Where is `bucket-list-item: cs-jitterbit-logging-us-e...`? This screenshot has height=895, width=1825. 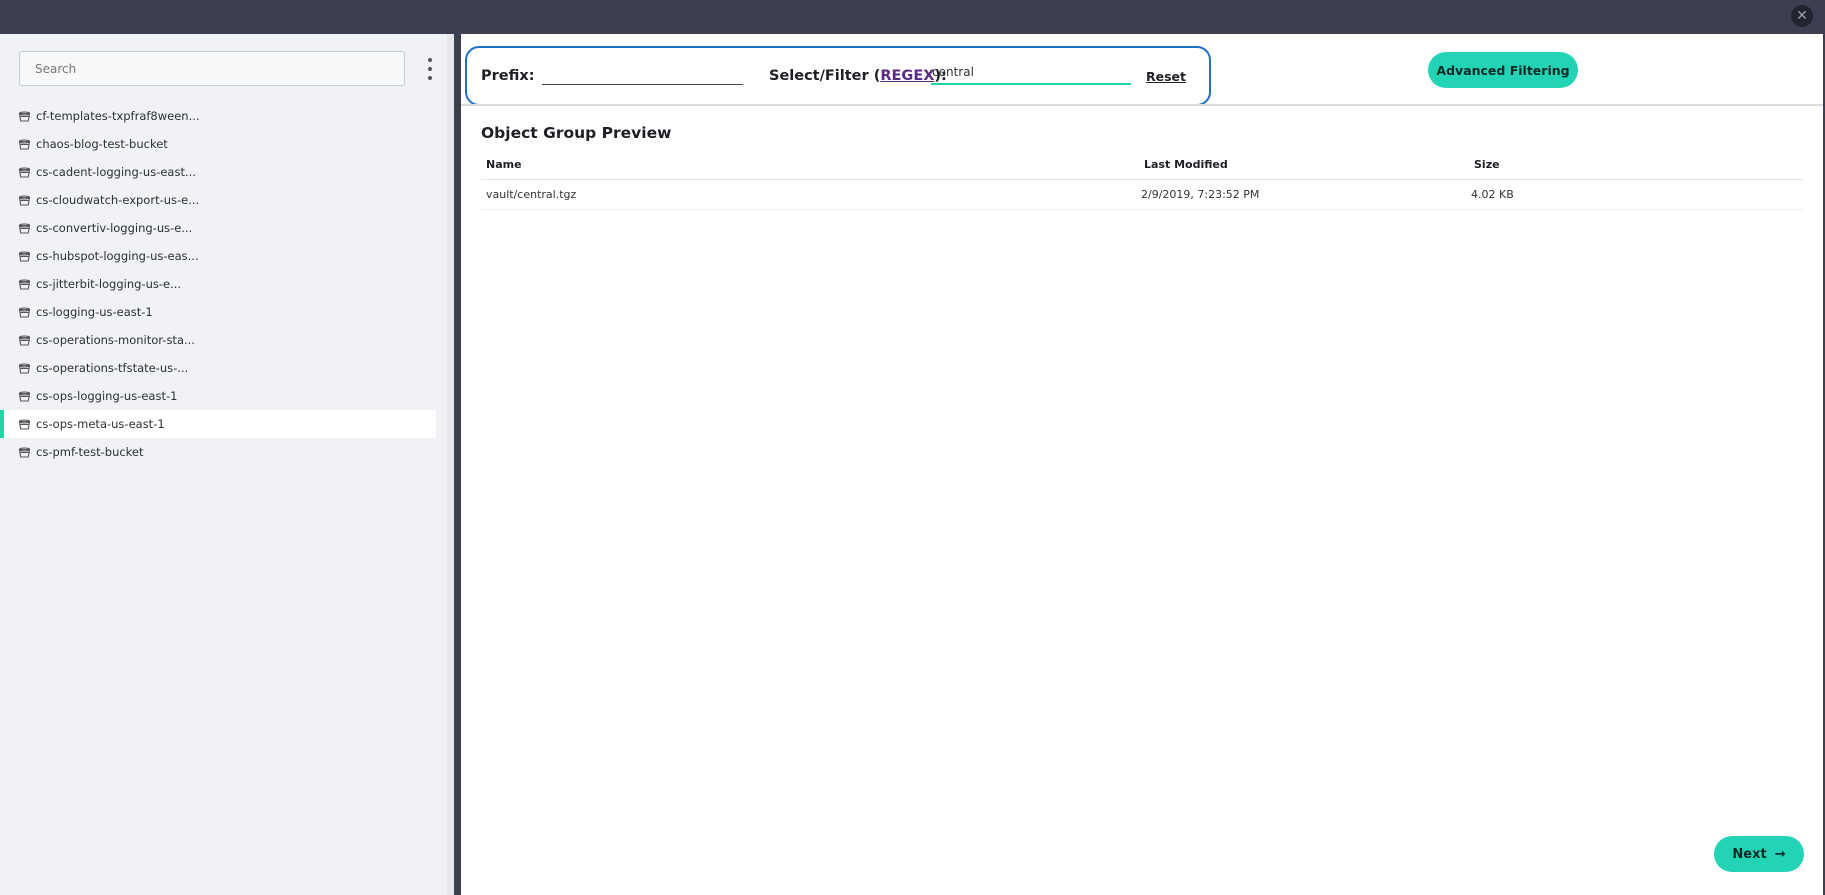 bucket-list-item: cs-jitterbit-logging-us-e... is located at coordinates (218, 284).